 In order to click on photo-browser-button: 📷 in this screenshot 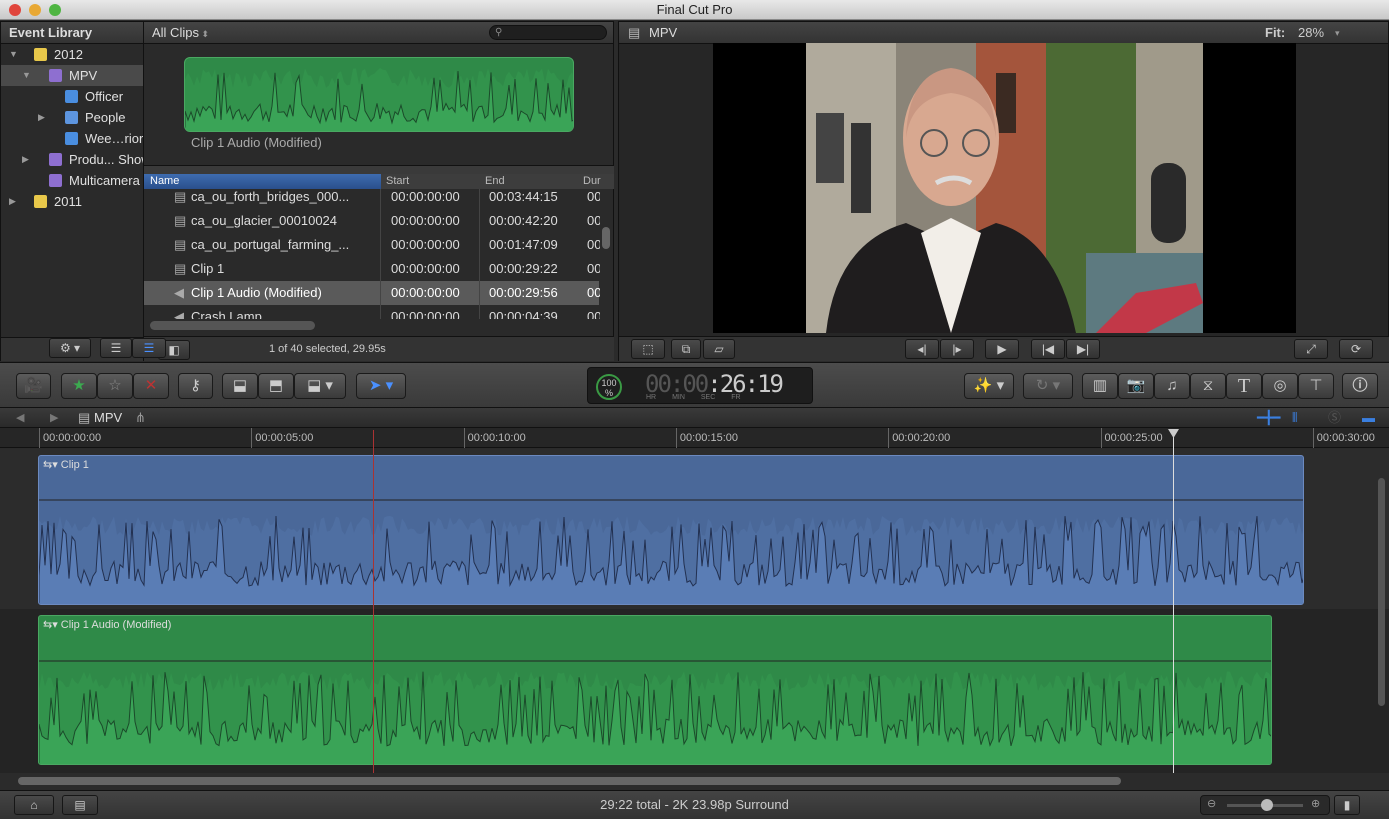, I will do `click(1136, 386)`.